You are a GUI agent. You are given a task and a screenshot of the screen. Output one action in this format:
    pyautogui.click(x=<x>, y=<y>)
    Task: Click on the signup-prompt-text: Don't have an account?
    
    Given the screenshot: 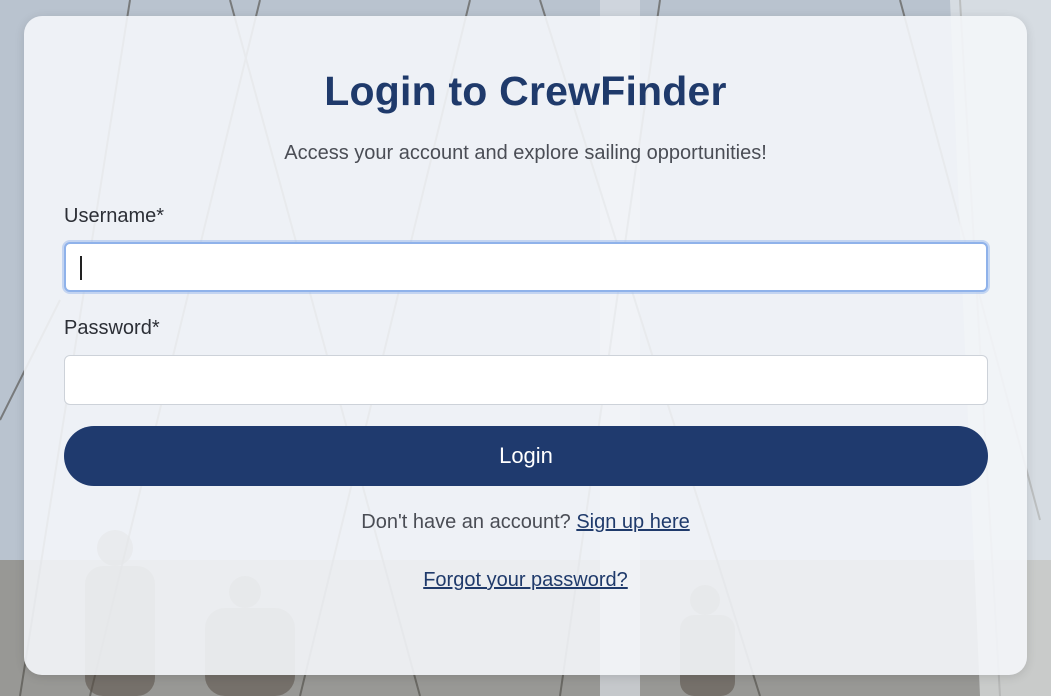 What is the action you would take?
    pyautogui.click(x=469, y=522)
    